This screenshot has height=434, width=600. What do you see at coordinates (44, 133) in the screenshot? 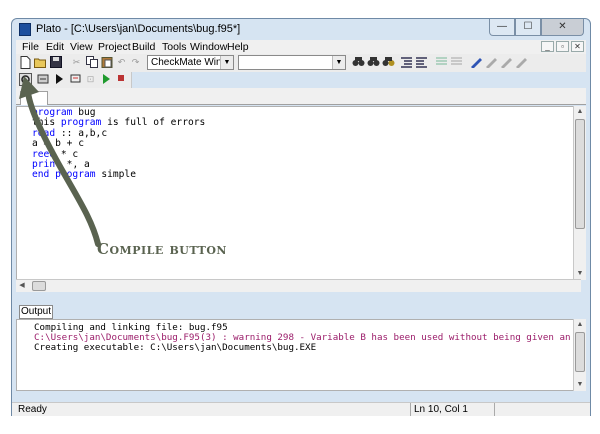
I see `code-keyword: read` at bounding box center [44, 133].